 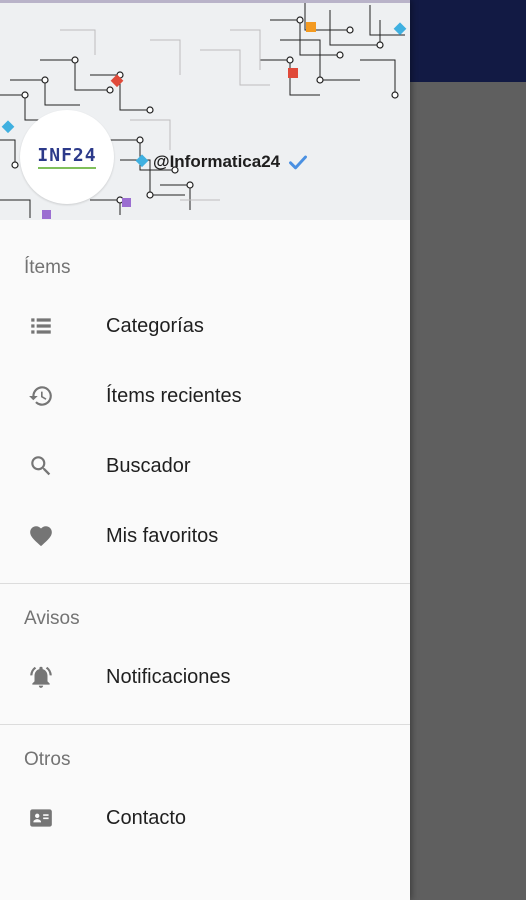 What do you see at coordinates (217, 161) in the screenshot?
I see `account-handle-text: @Informatica24` at bounding box center [217, 161].